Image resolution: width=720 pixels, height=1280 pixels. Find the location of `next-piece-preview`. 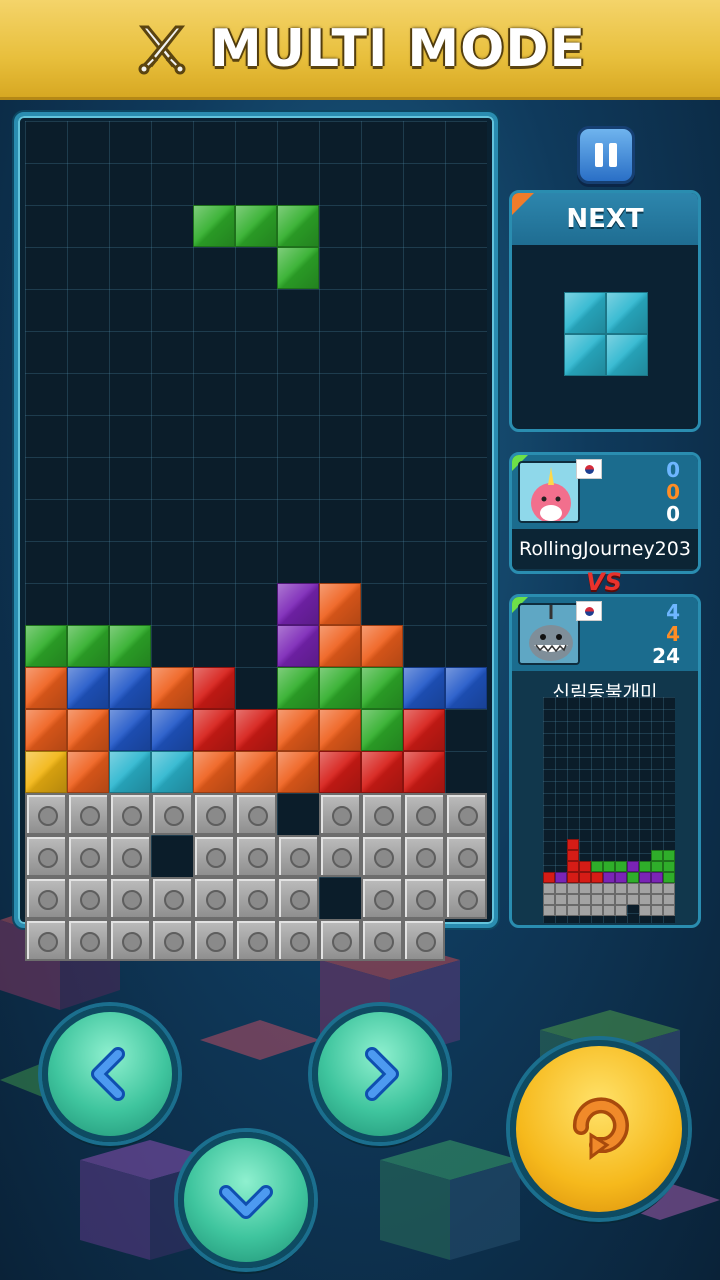

next-piece-preview is located at coordinates (606, 334).